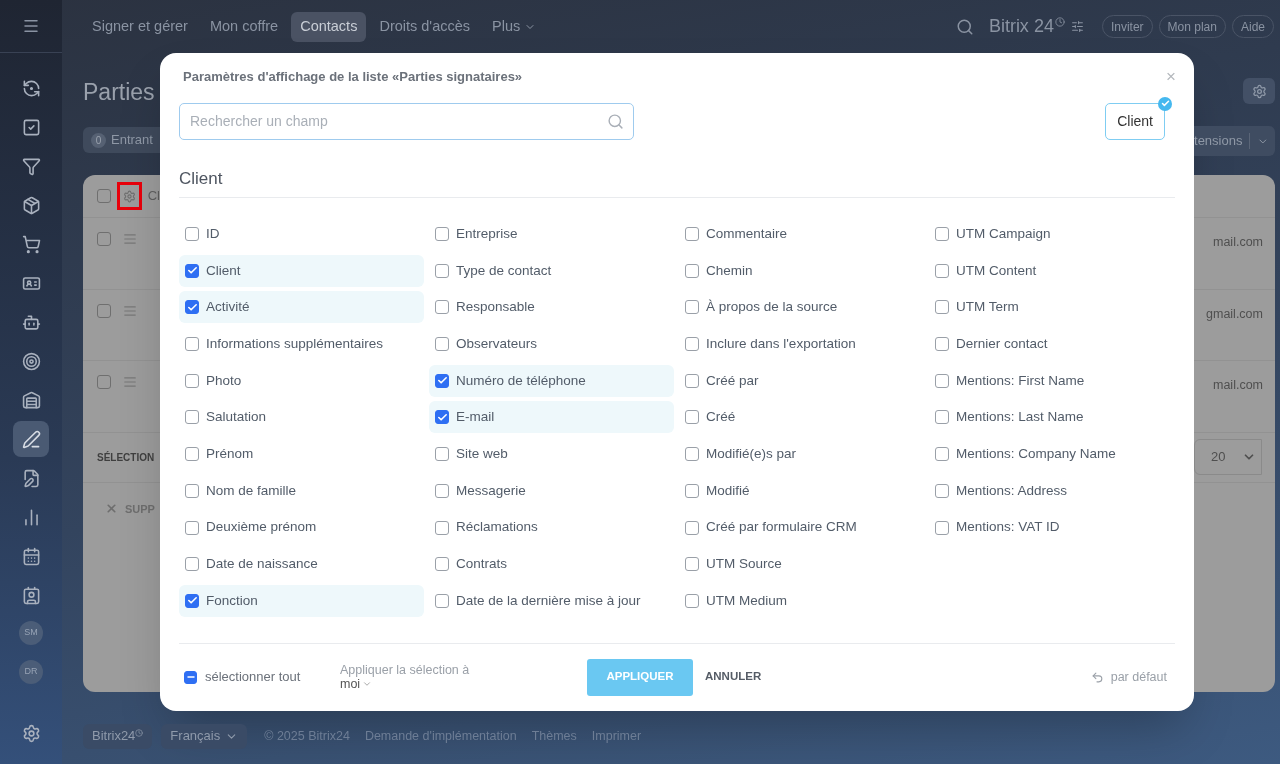 The width and height of the screenshot is (1280, 764). What do you see at coordinates (31, 26) in the screenshot?
I see `menu-icon` at bounding box center [31, 26].